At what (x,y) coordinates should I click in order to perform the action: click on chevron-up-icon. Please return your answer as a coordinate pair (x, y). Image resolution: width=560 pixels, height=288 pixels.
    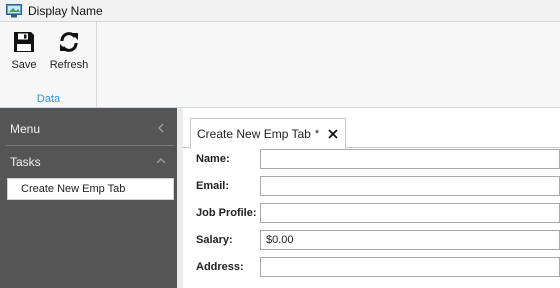
    Looking at the image, I should click on (161, 161).